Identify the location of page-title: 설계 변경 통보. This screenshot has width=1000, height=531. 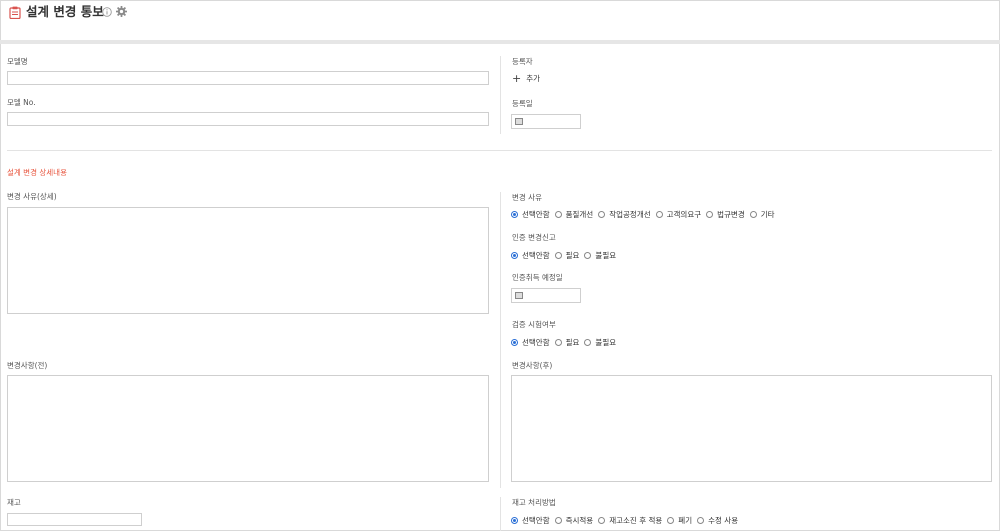
(65, 11).